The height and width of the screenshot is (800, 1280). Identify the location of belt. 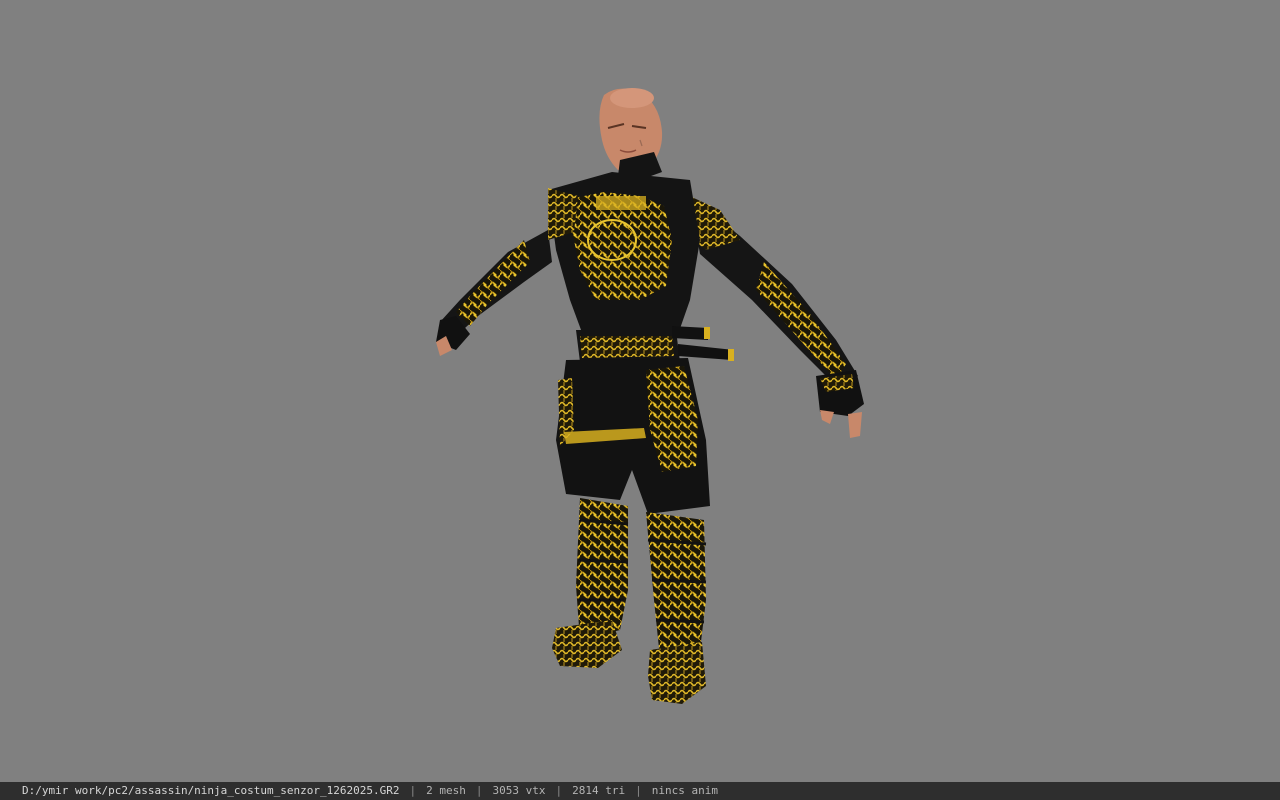
(655, 344).